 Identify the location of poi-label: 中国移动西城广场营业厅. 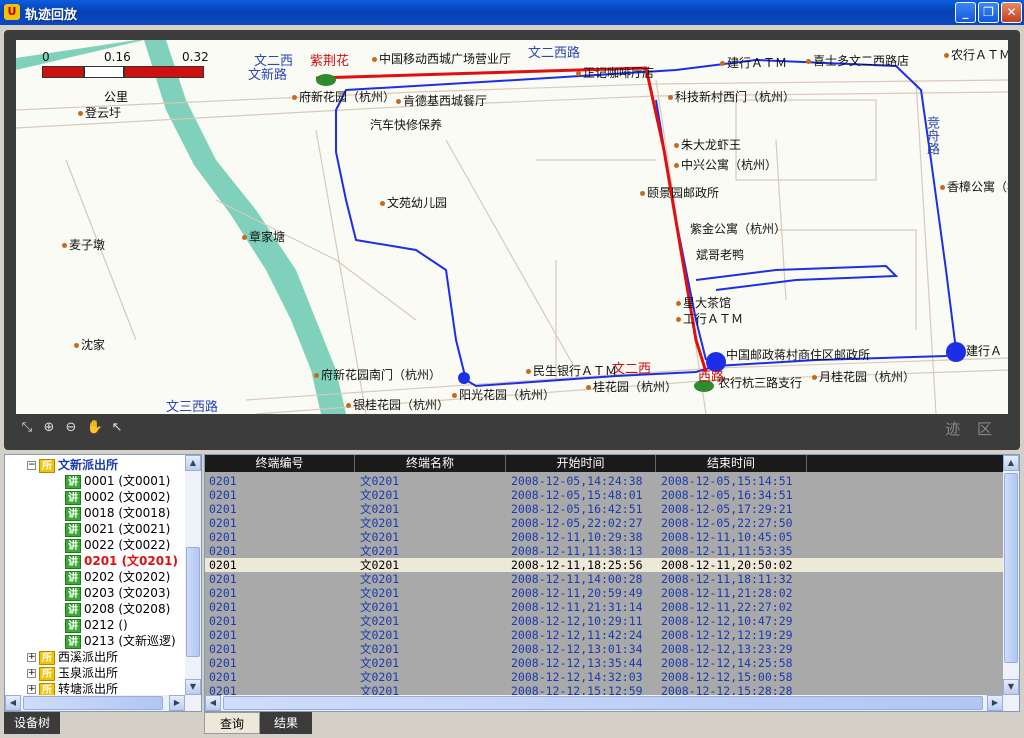
(441, 58).